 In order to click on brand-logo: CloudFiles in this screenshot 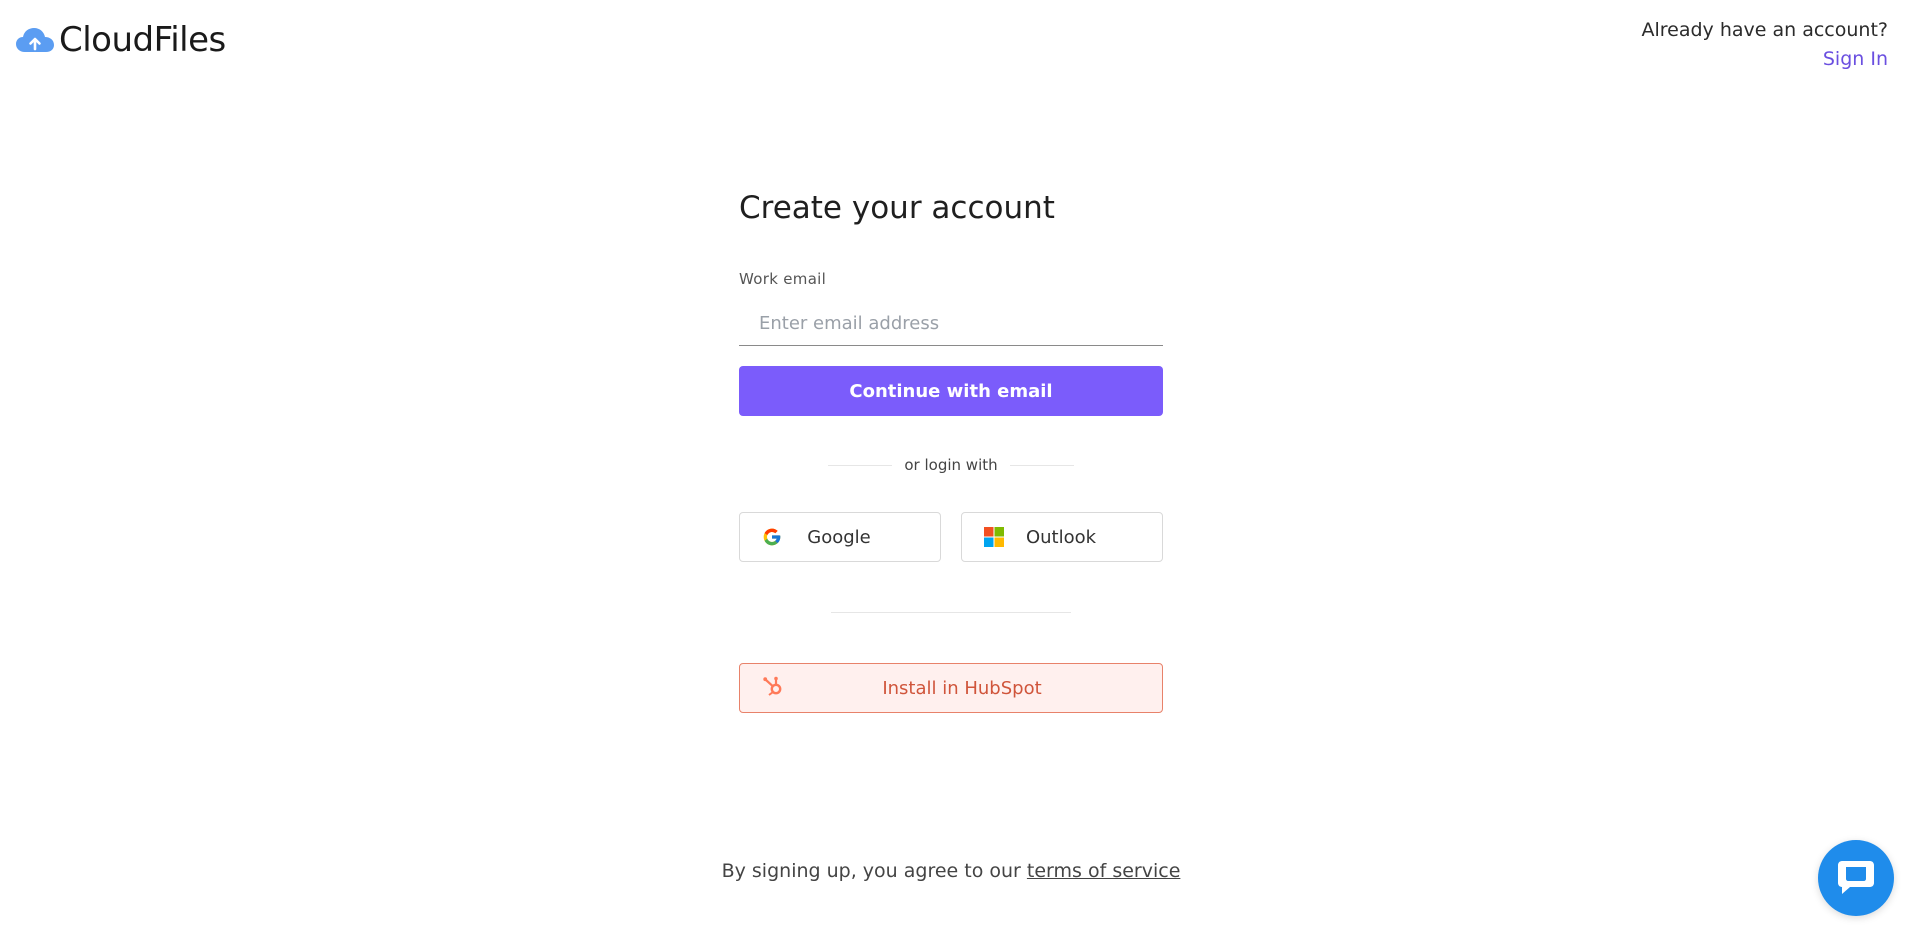, I will do `click(120, 40)`.